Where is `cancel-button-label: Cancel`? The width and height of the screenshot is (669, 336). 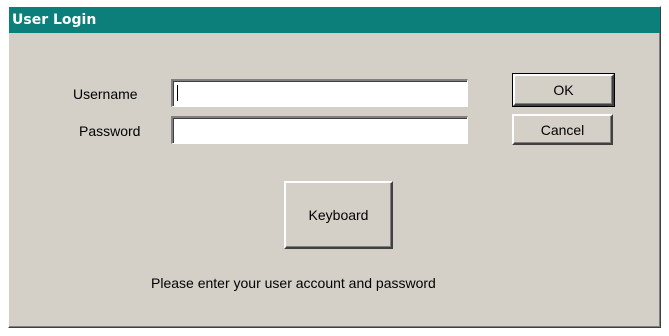
cancel-button-label: Cancel is located at coordinates (562, 129).